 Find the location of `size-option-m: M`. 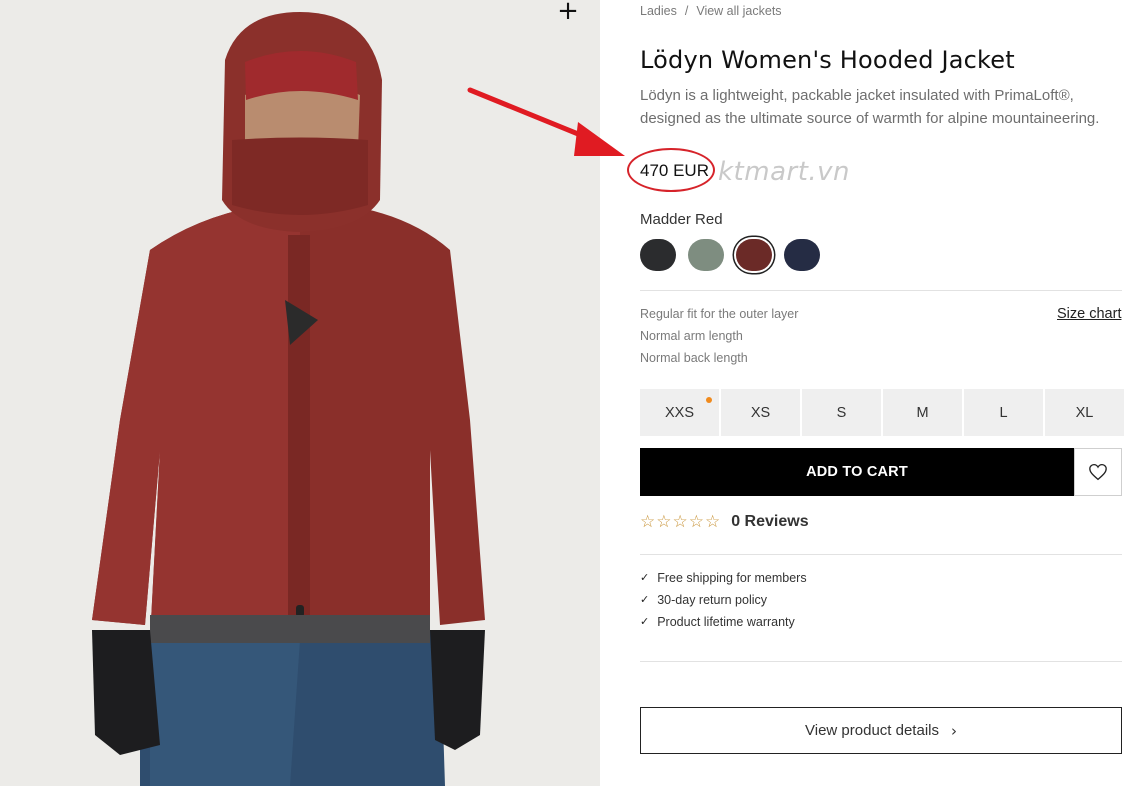

size-option-m: M is located at coordinates (922, 412).